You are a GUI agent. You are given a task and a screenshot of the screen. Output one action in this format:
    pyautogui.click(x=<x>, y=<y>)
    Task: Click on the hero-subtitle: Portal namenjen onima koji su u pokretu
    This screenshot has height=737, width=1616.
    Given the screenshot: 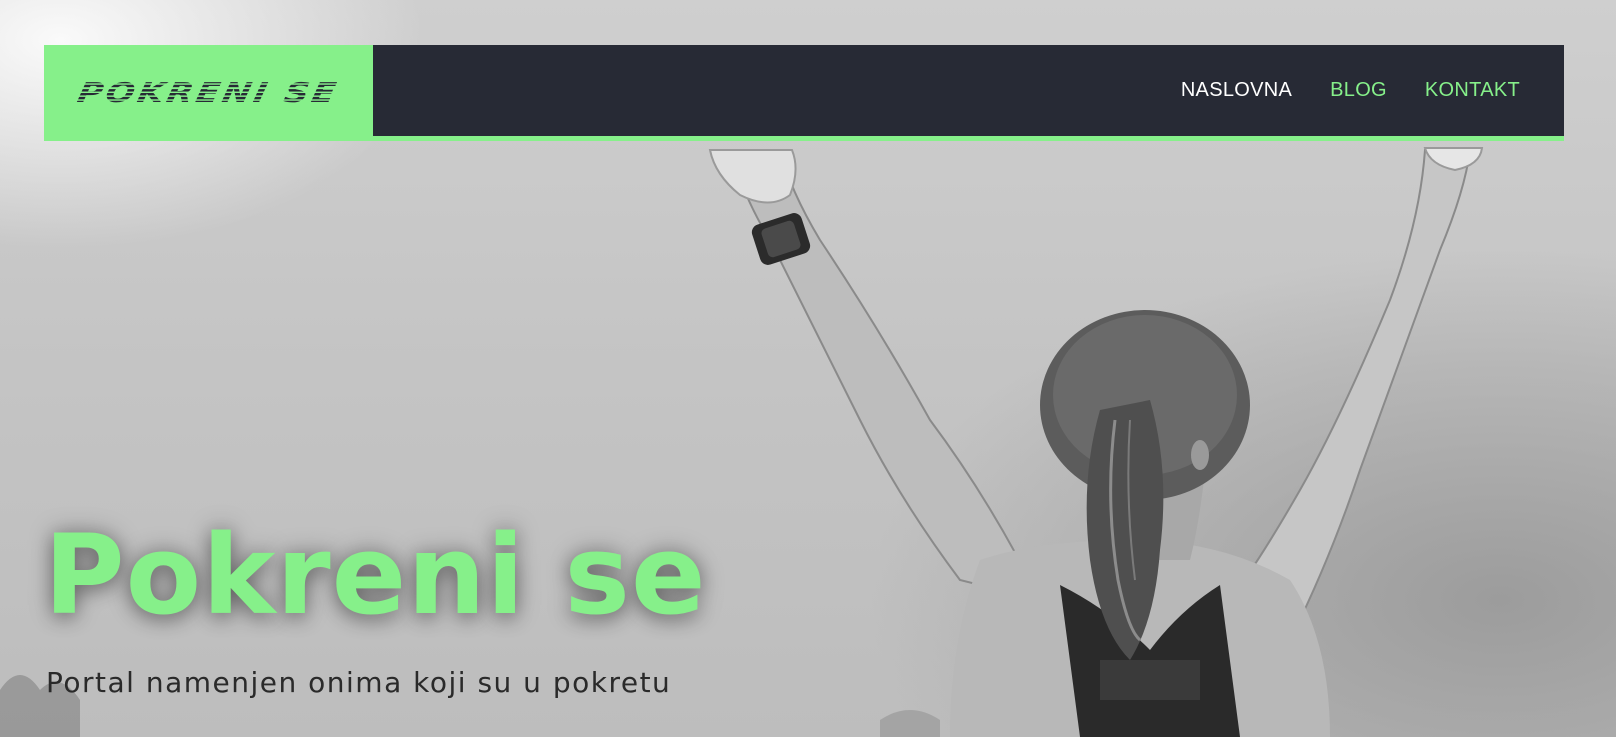 What is the action you would take?
    pyautogui.click(x=359, y=682)
    